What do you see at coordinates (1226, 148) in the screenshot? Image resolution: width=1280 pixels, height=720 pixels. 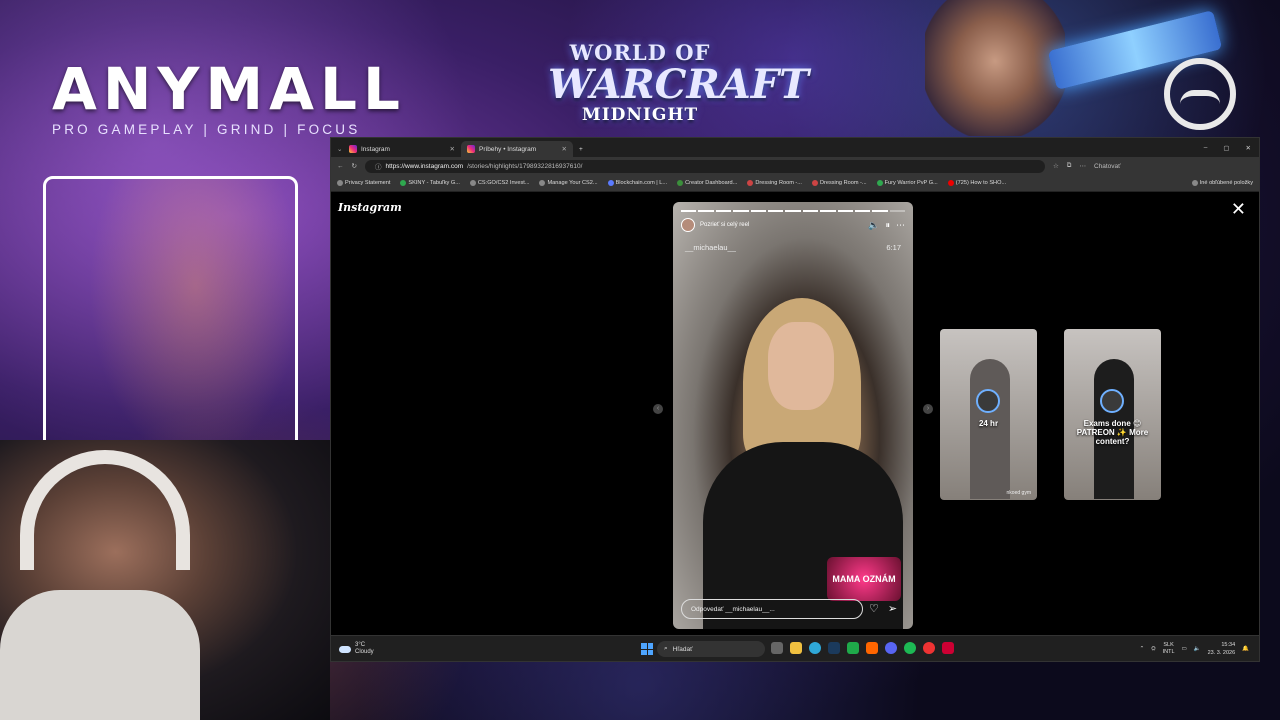 I see `maximize-button: ▢` at bounding box center [1226, 148].